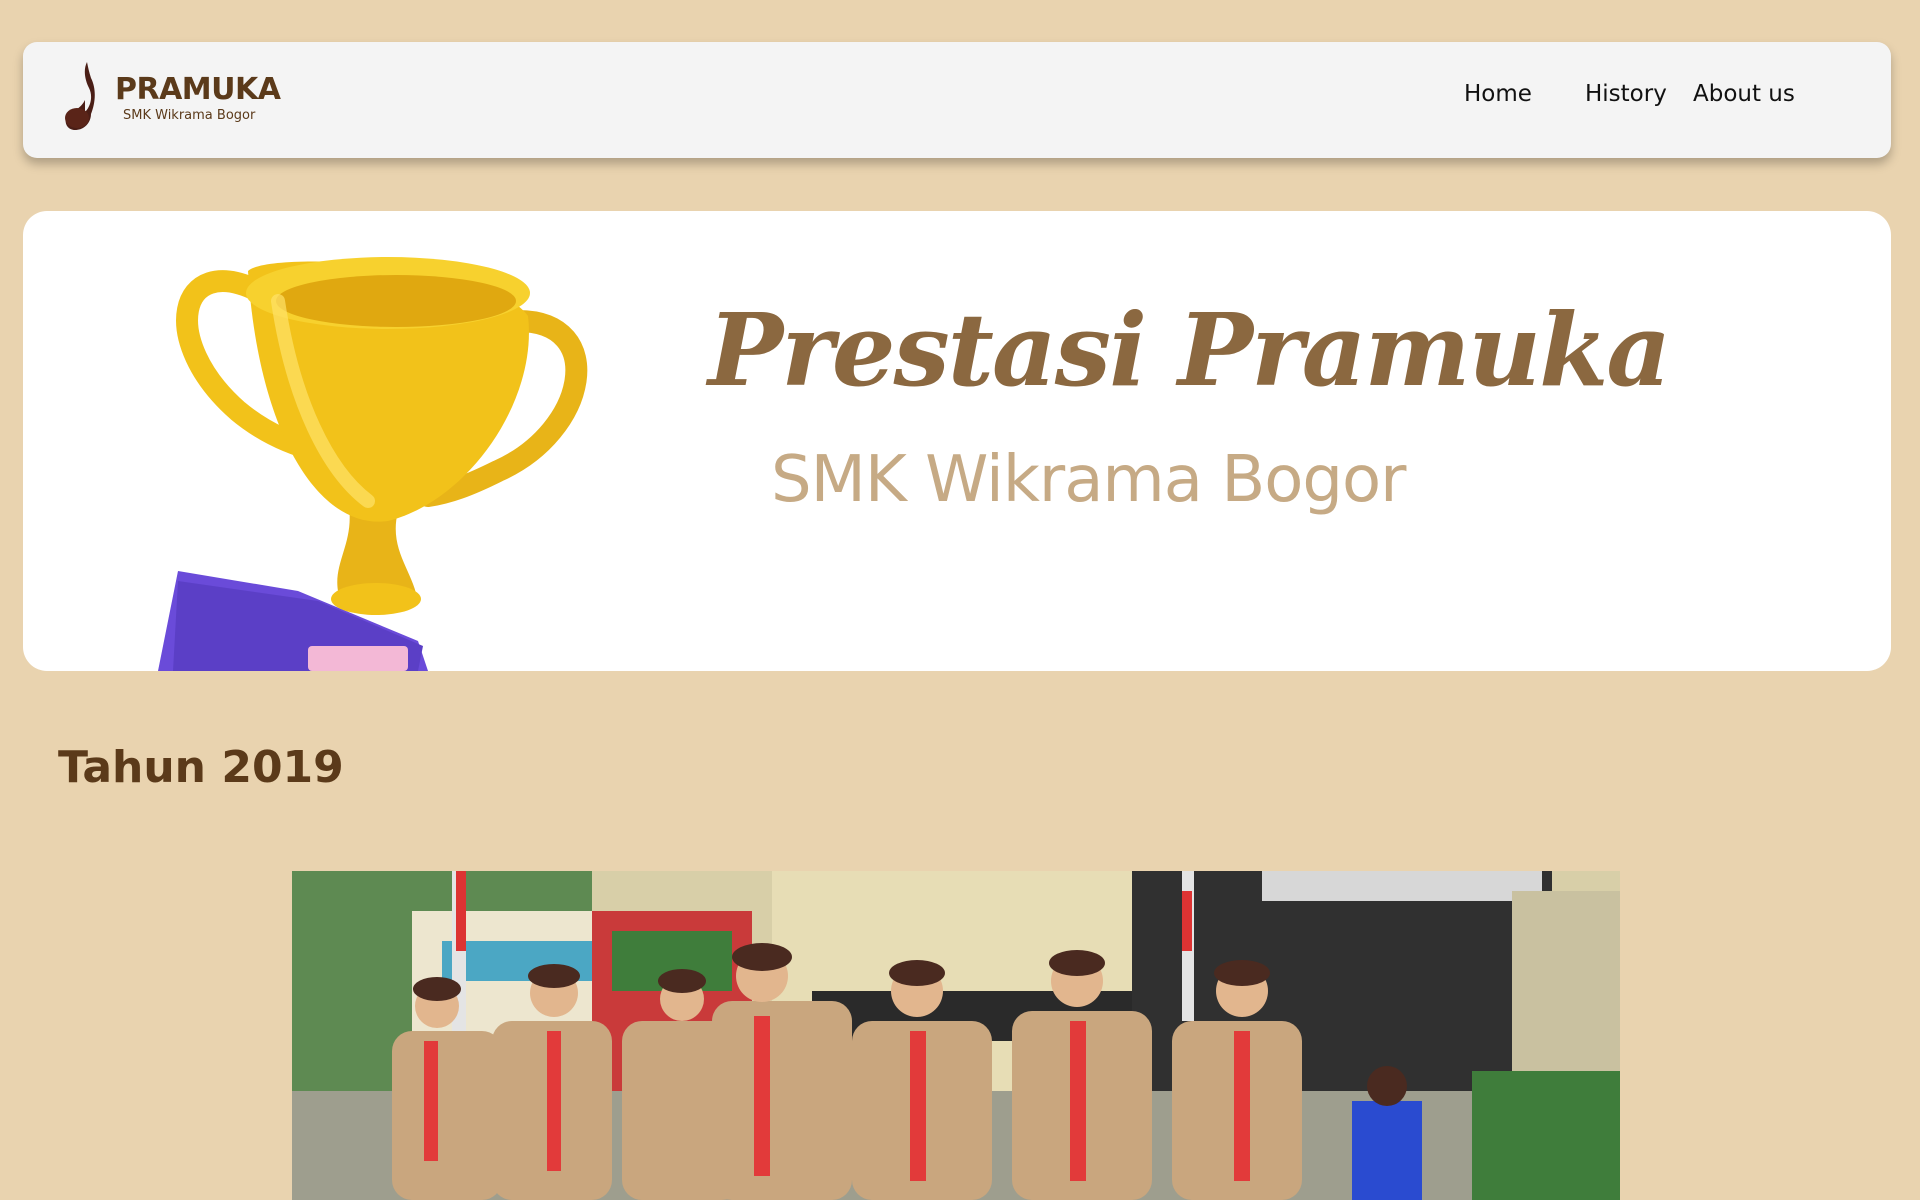  I want to click on hero-subtitle: SMK Wikrama Bogor, so click(1088, 480).